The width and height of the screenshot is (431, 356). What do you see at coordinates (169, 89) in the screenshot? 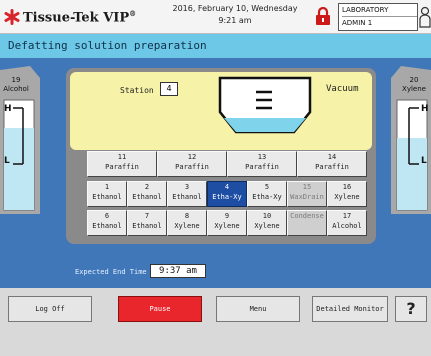
I see `station-number: 4` at bounding box center [169, 89].